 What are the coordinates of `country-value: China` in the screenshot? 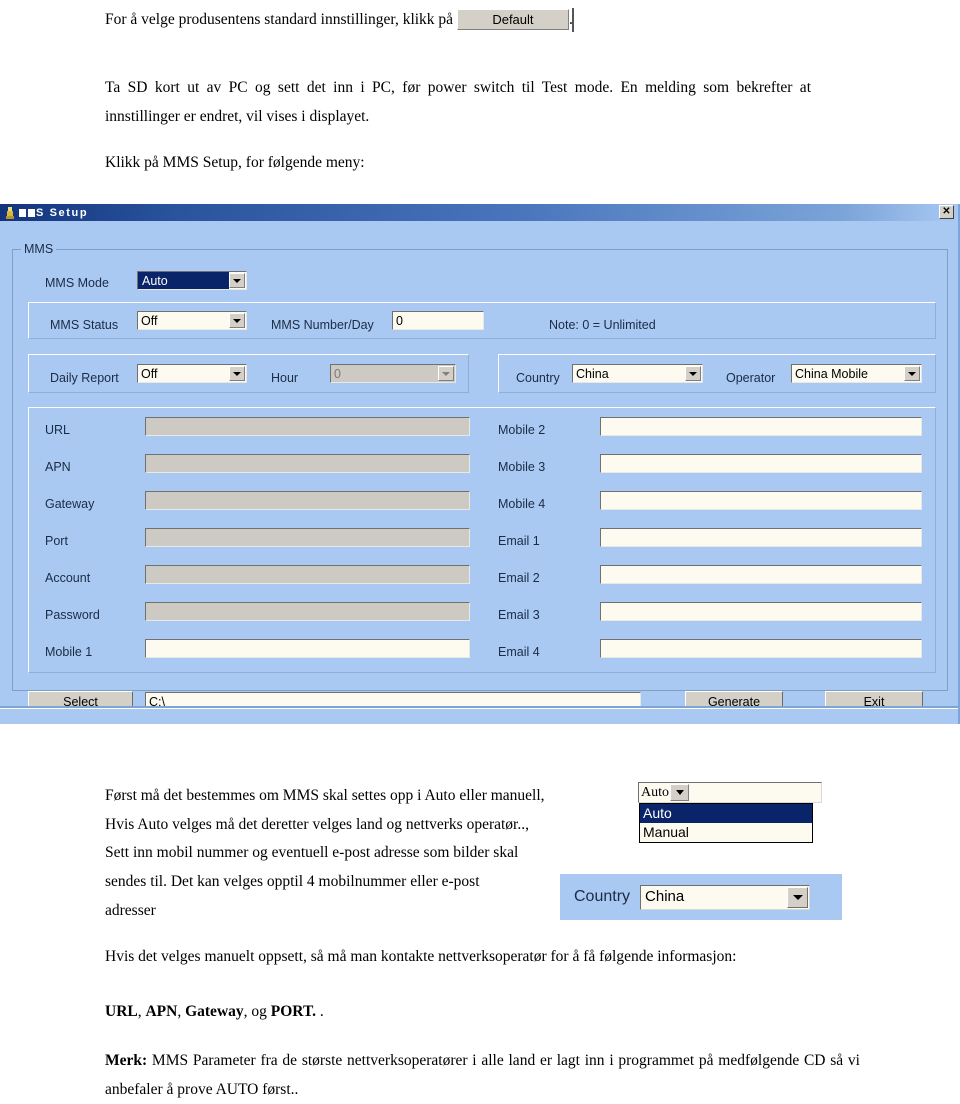 It's located at (592, 374).